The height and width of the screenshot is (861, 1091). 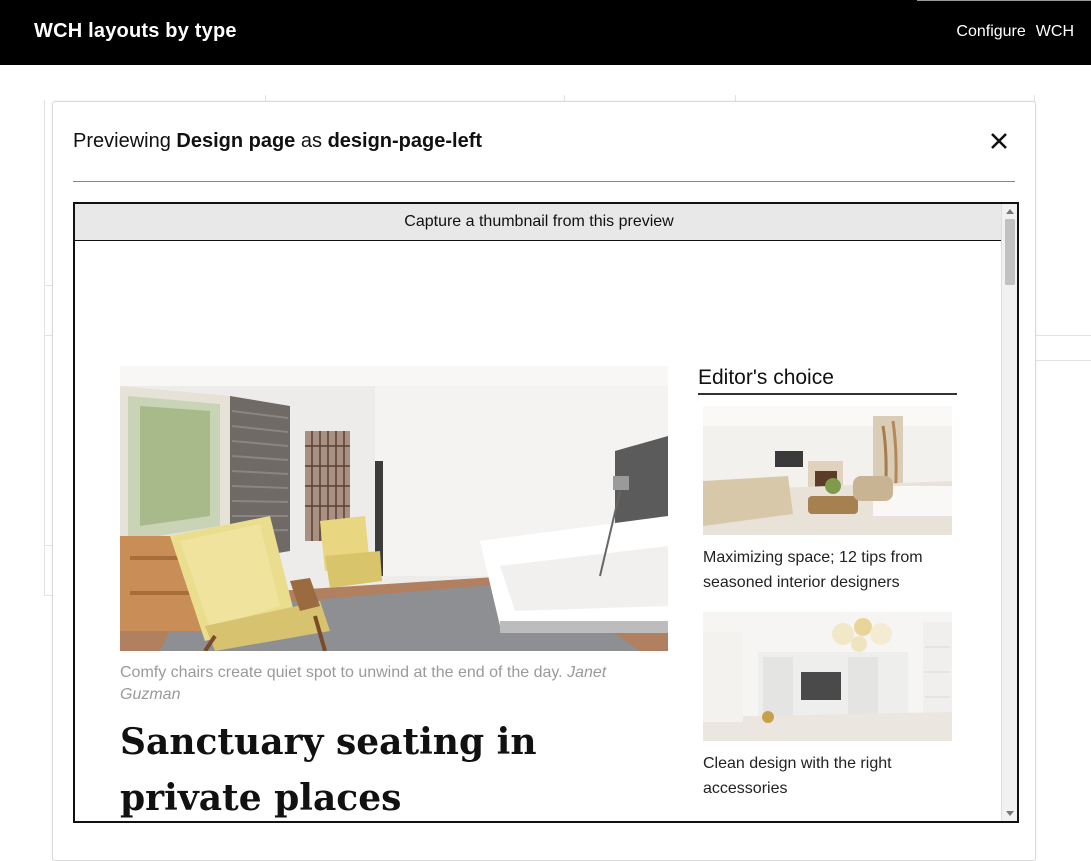 I want to click on dialog-page-name: Design page, so click(x=236, y=141).